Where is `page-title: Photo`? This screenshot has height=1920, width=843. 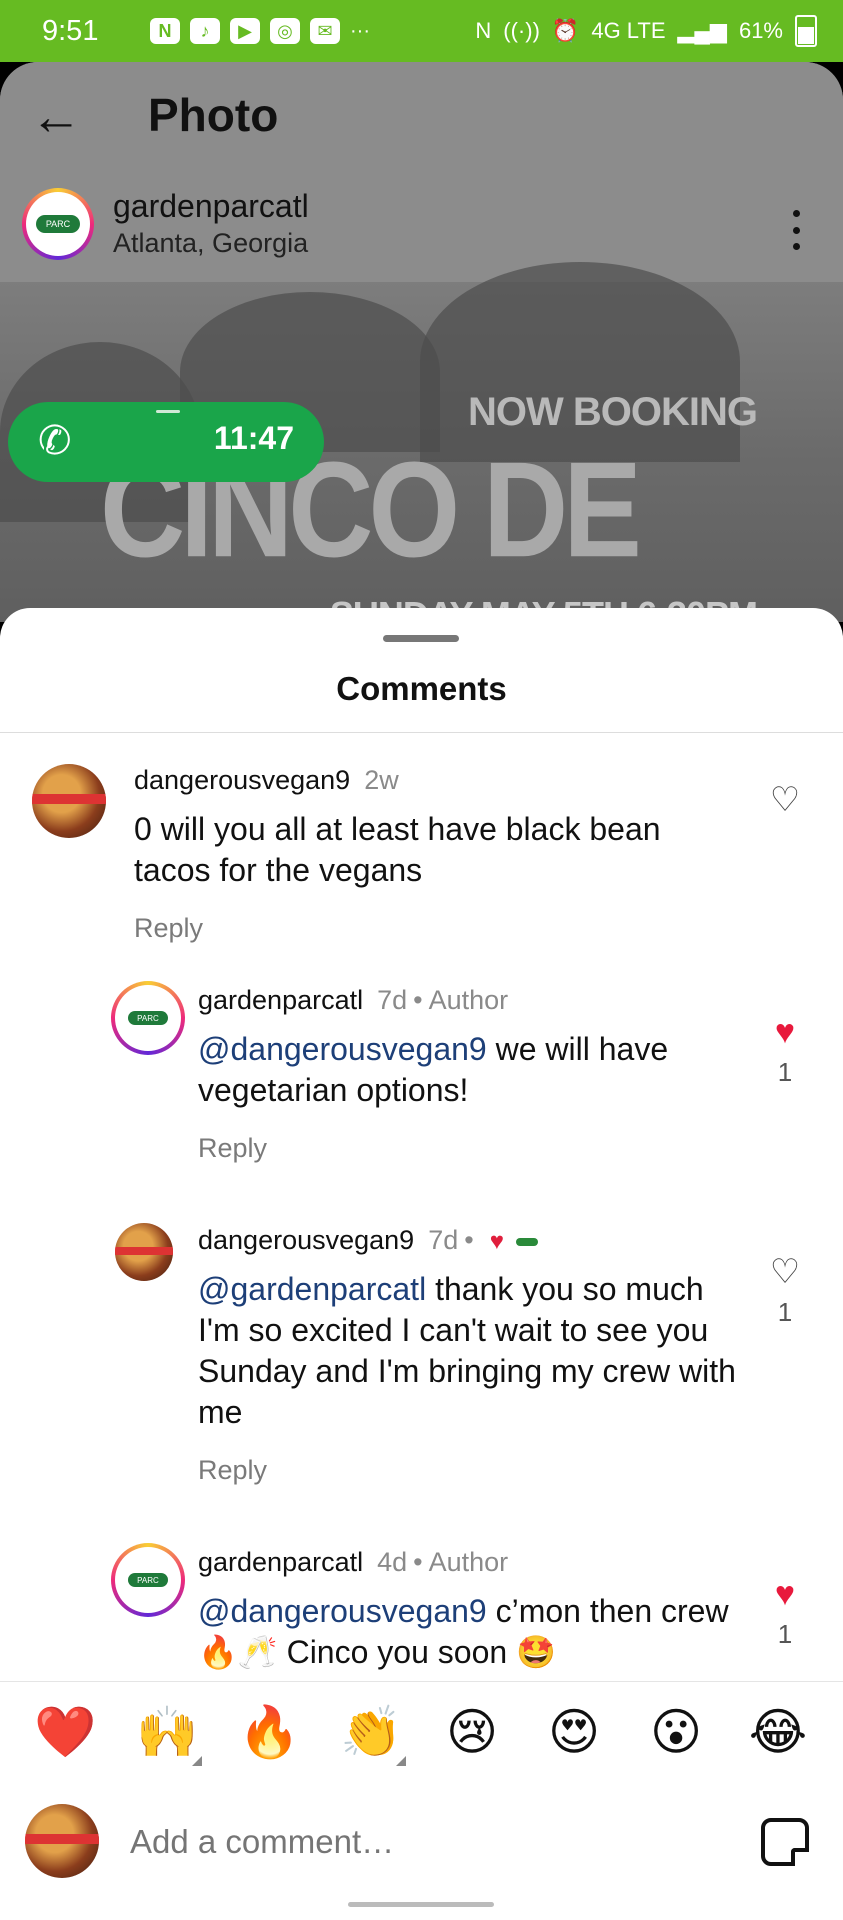
page-title: Photo is located at coordinates (213, 115).